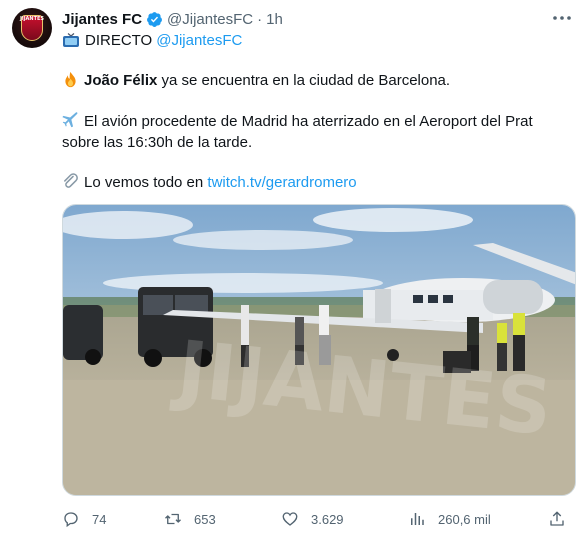 The image size is (588, 538). What do you see at coordinates (70, 79) in the screenshot?
I see `fire-icon` at bounding box center [70, 79].